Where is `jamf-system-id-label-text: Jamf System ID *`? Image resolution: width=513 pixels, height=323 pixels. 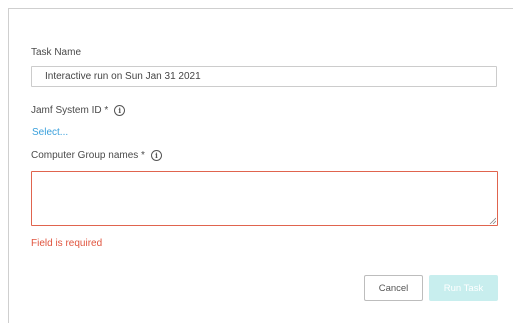 jamf-system-id-label-text: Jamf System ID * is located at coordinates (70, 110).